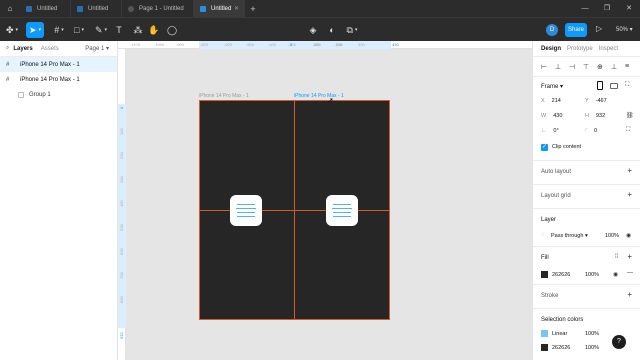 Image resolution: width=640 pixels, height=360 pixels. Describe the element at coordinates (607, 8) in the screenshot. I see `maximize-icon: ❐` at that location.